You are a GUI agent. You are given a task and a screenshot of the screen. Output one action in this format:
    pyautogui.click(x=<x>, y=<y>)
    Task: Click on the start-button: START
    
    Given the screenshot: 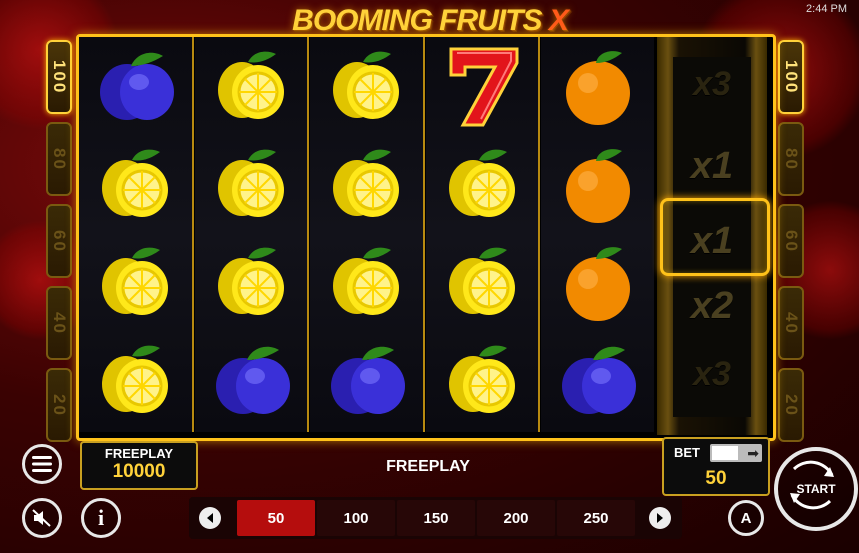 What is the action you would take?
    pyautogui.click(x=816, y=489)
    